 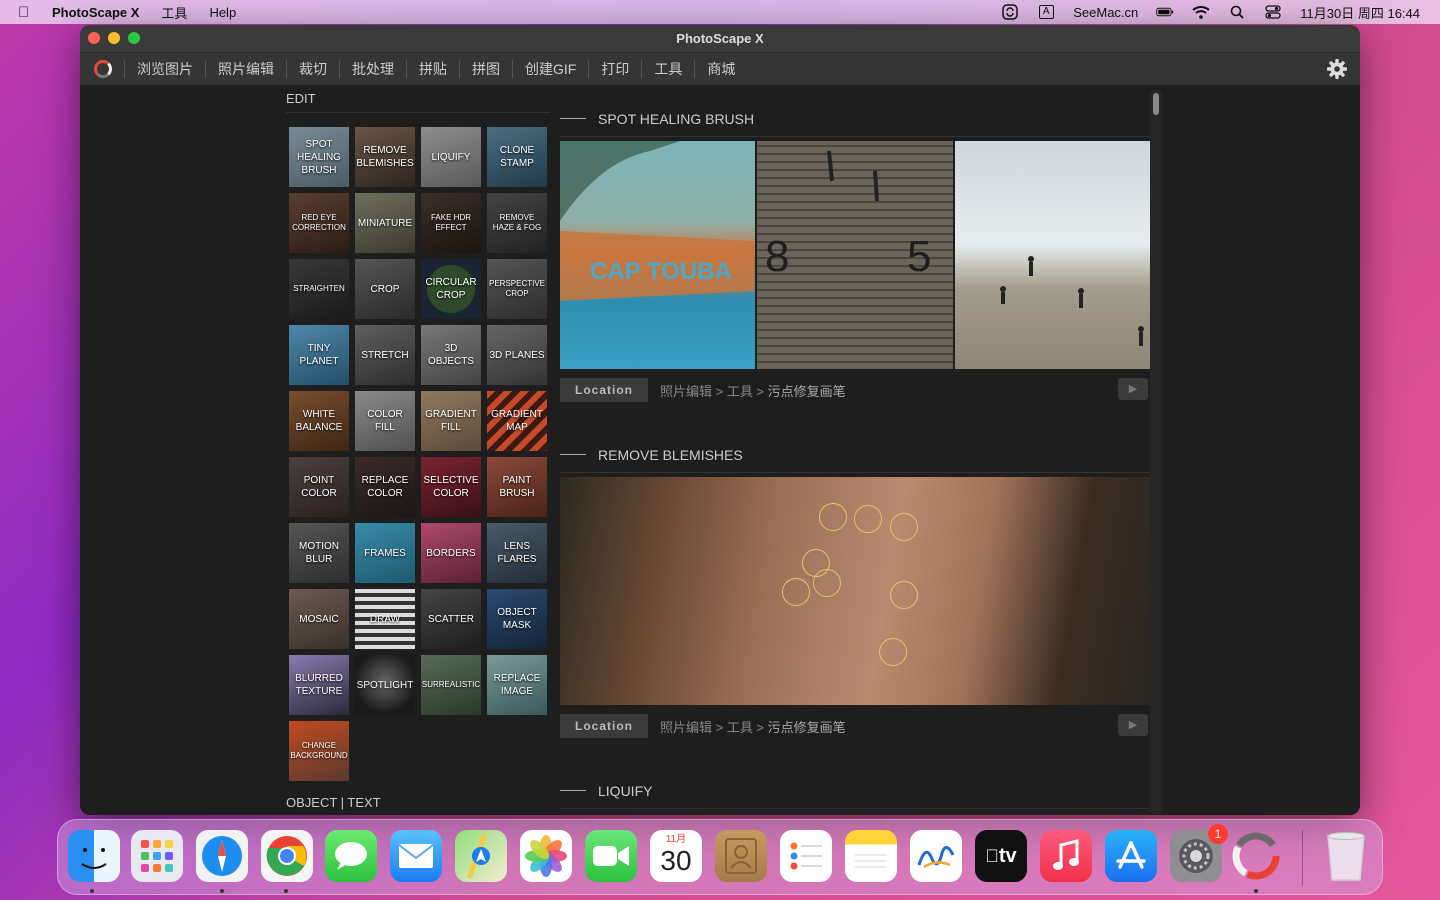 What do you see at coordinates (385, 553) in the screenshot?
I see `tool-tile: FRAMES` at bounding box center [385, 553].